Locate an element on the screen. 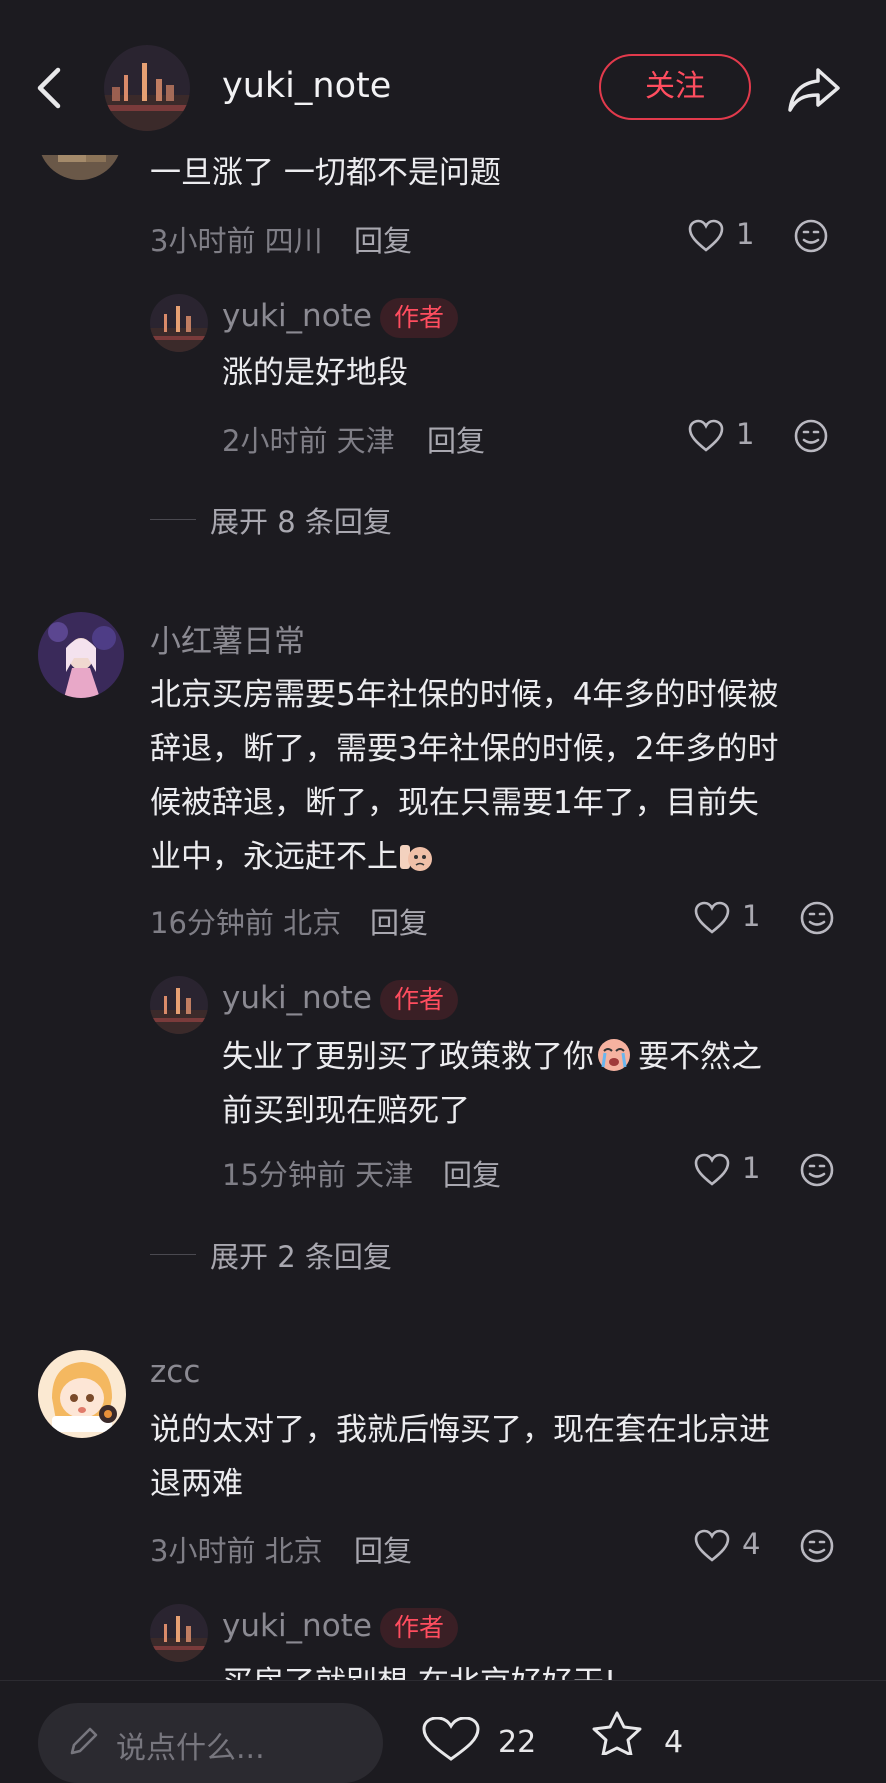  reply-text: 涨的是好地段 is located at coordinates (315, 373).